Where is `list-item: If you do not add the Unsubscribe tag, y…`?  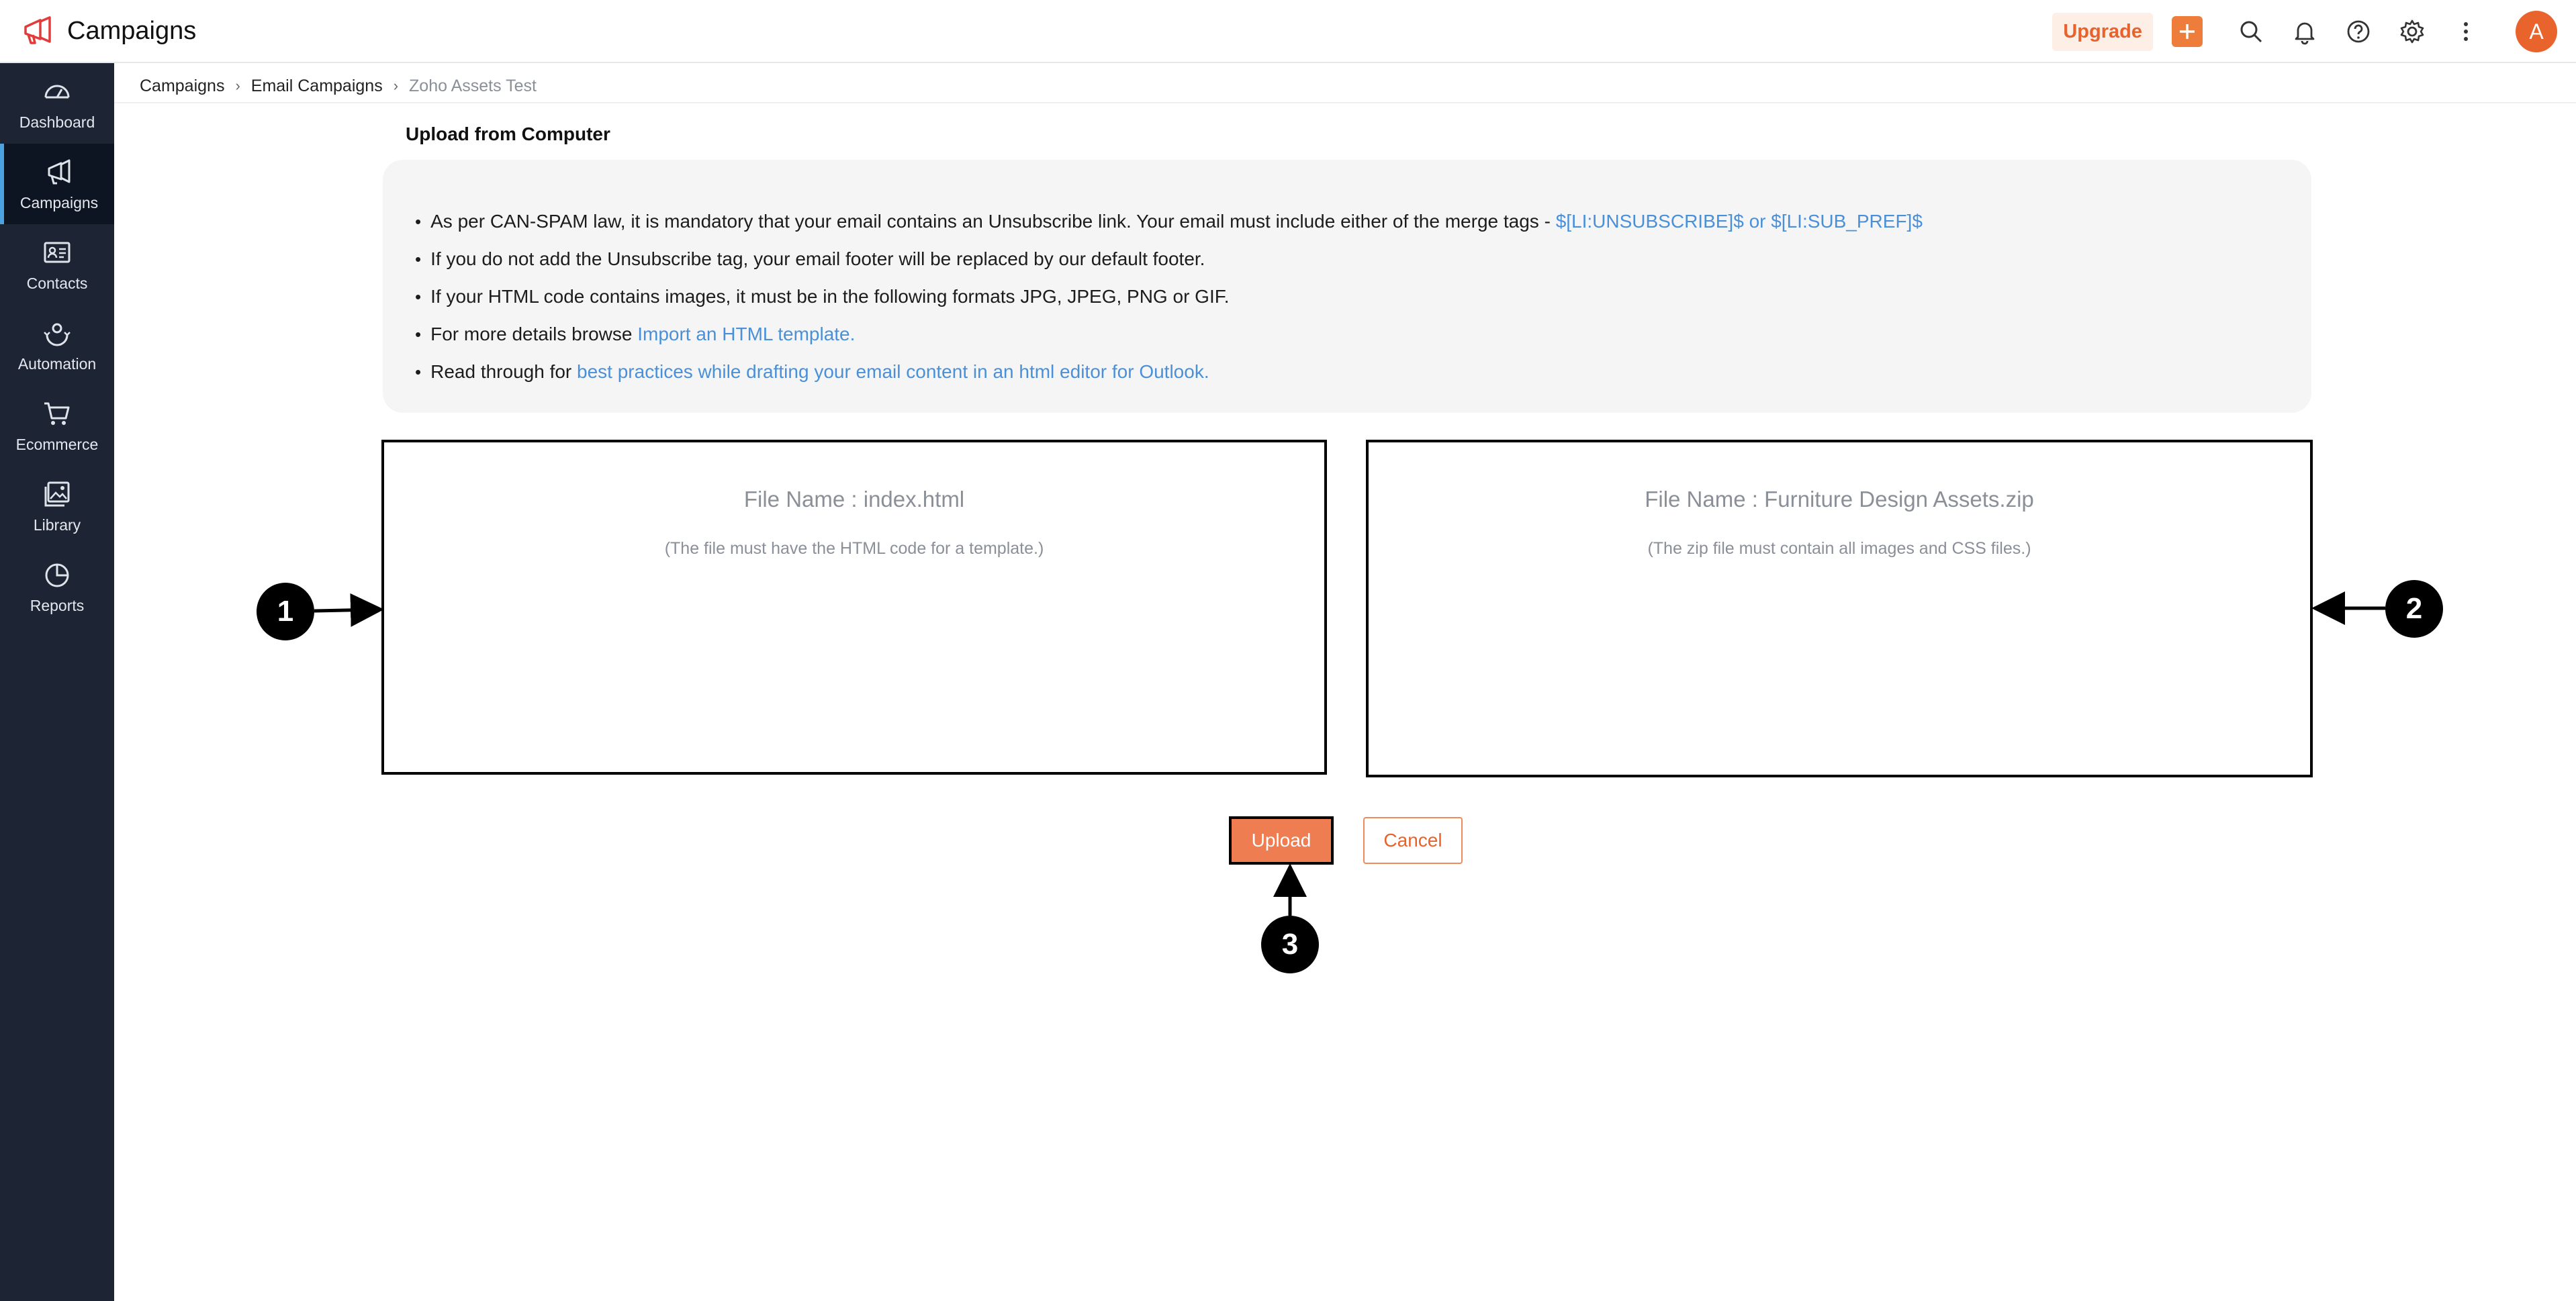 list-item: If you do not add the Unsubscribe tag, y… is located at coordinates (1169, 259).